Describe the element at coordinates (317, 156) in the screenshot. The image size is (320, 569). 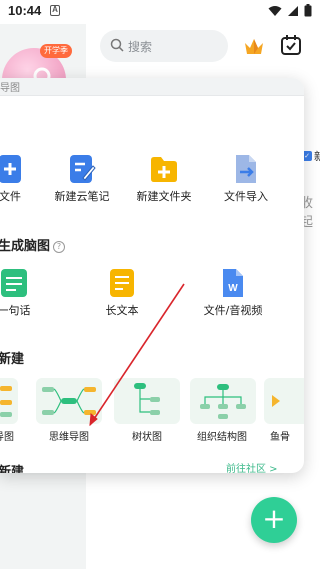
I see `background-doc-chip-text: 新` at that location.